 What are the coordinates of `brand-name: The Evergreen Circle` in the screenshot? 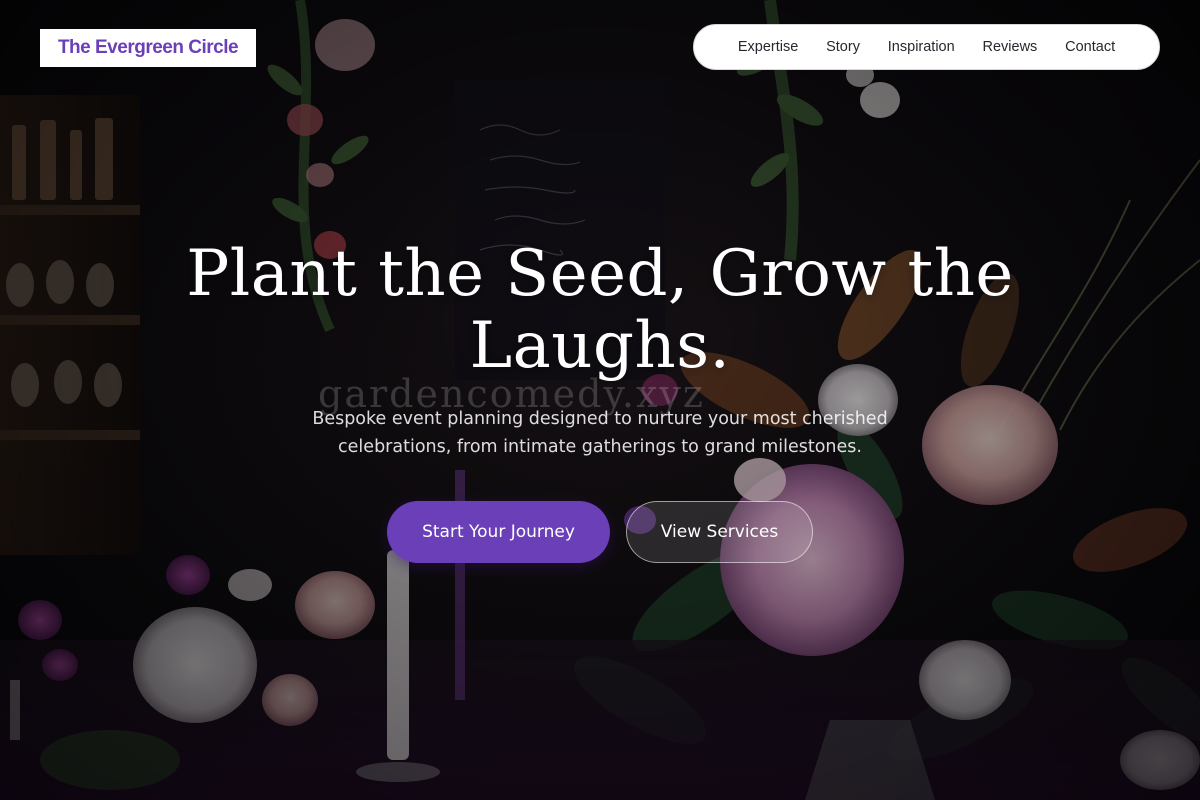 It's located at (148, 47).